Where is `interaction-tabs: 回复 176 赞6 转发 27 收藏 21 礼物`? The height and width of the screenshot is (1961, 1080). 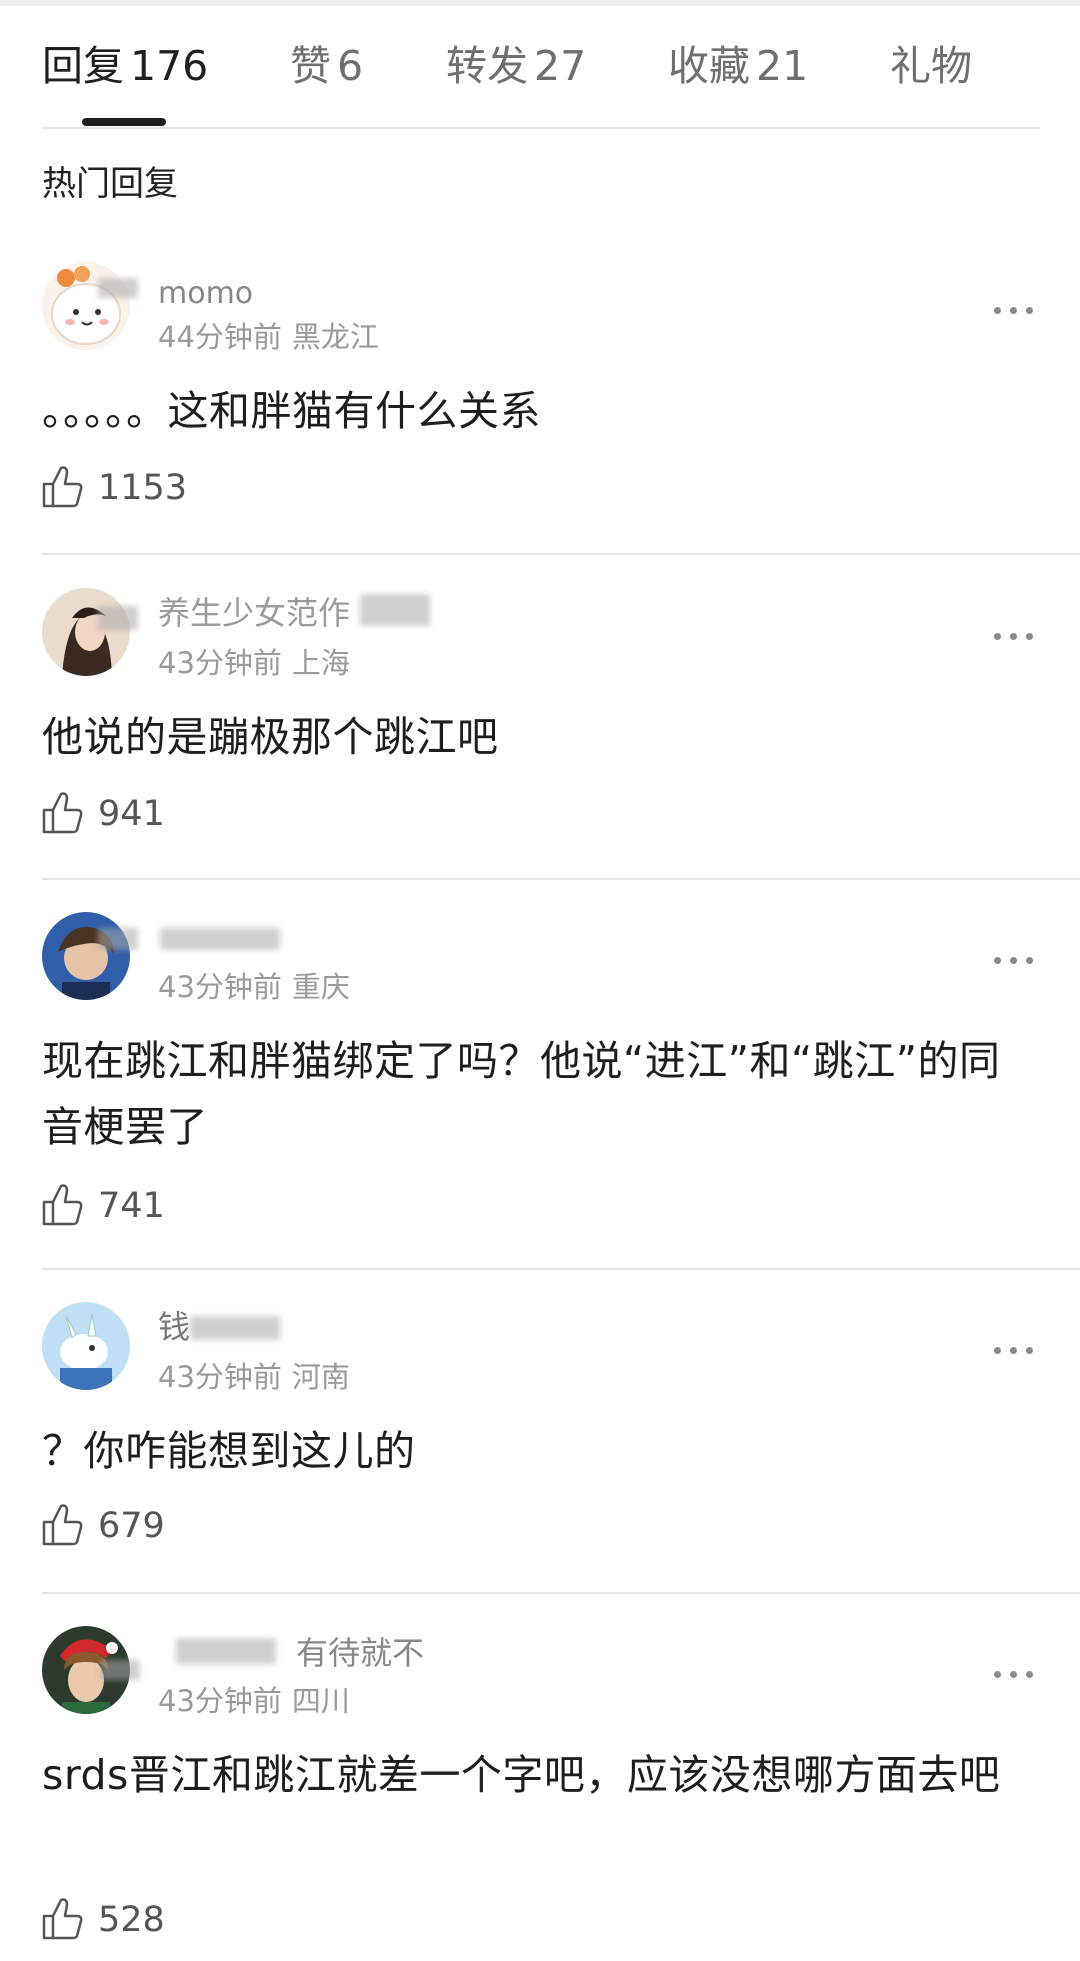
interaction-tabs: 回复 176 赞6 转发 27 收藏 21 礼物 is located at coordinates (542, 84).